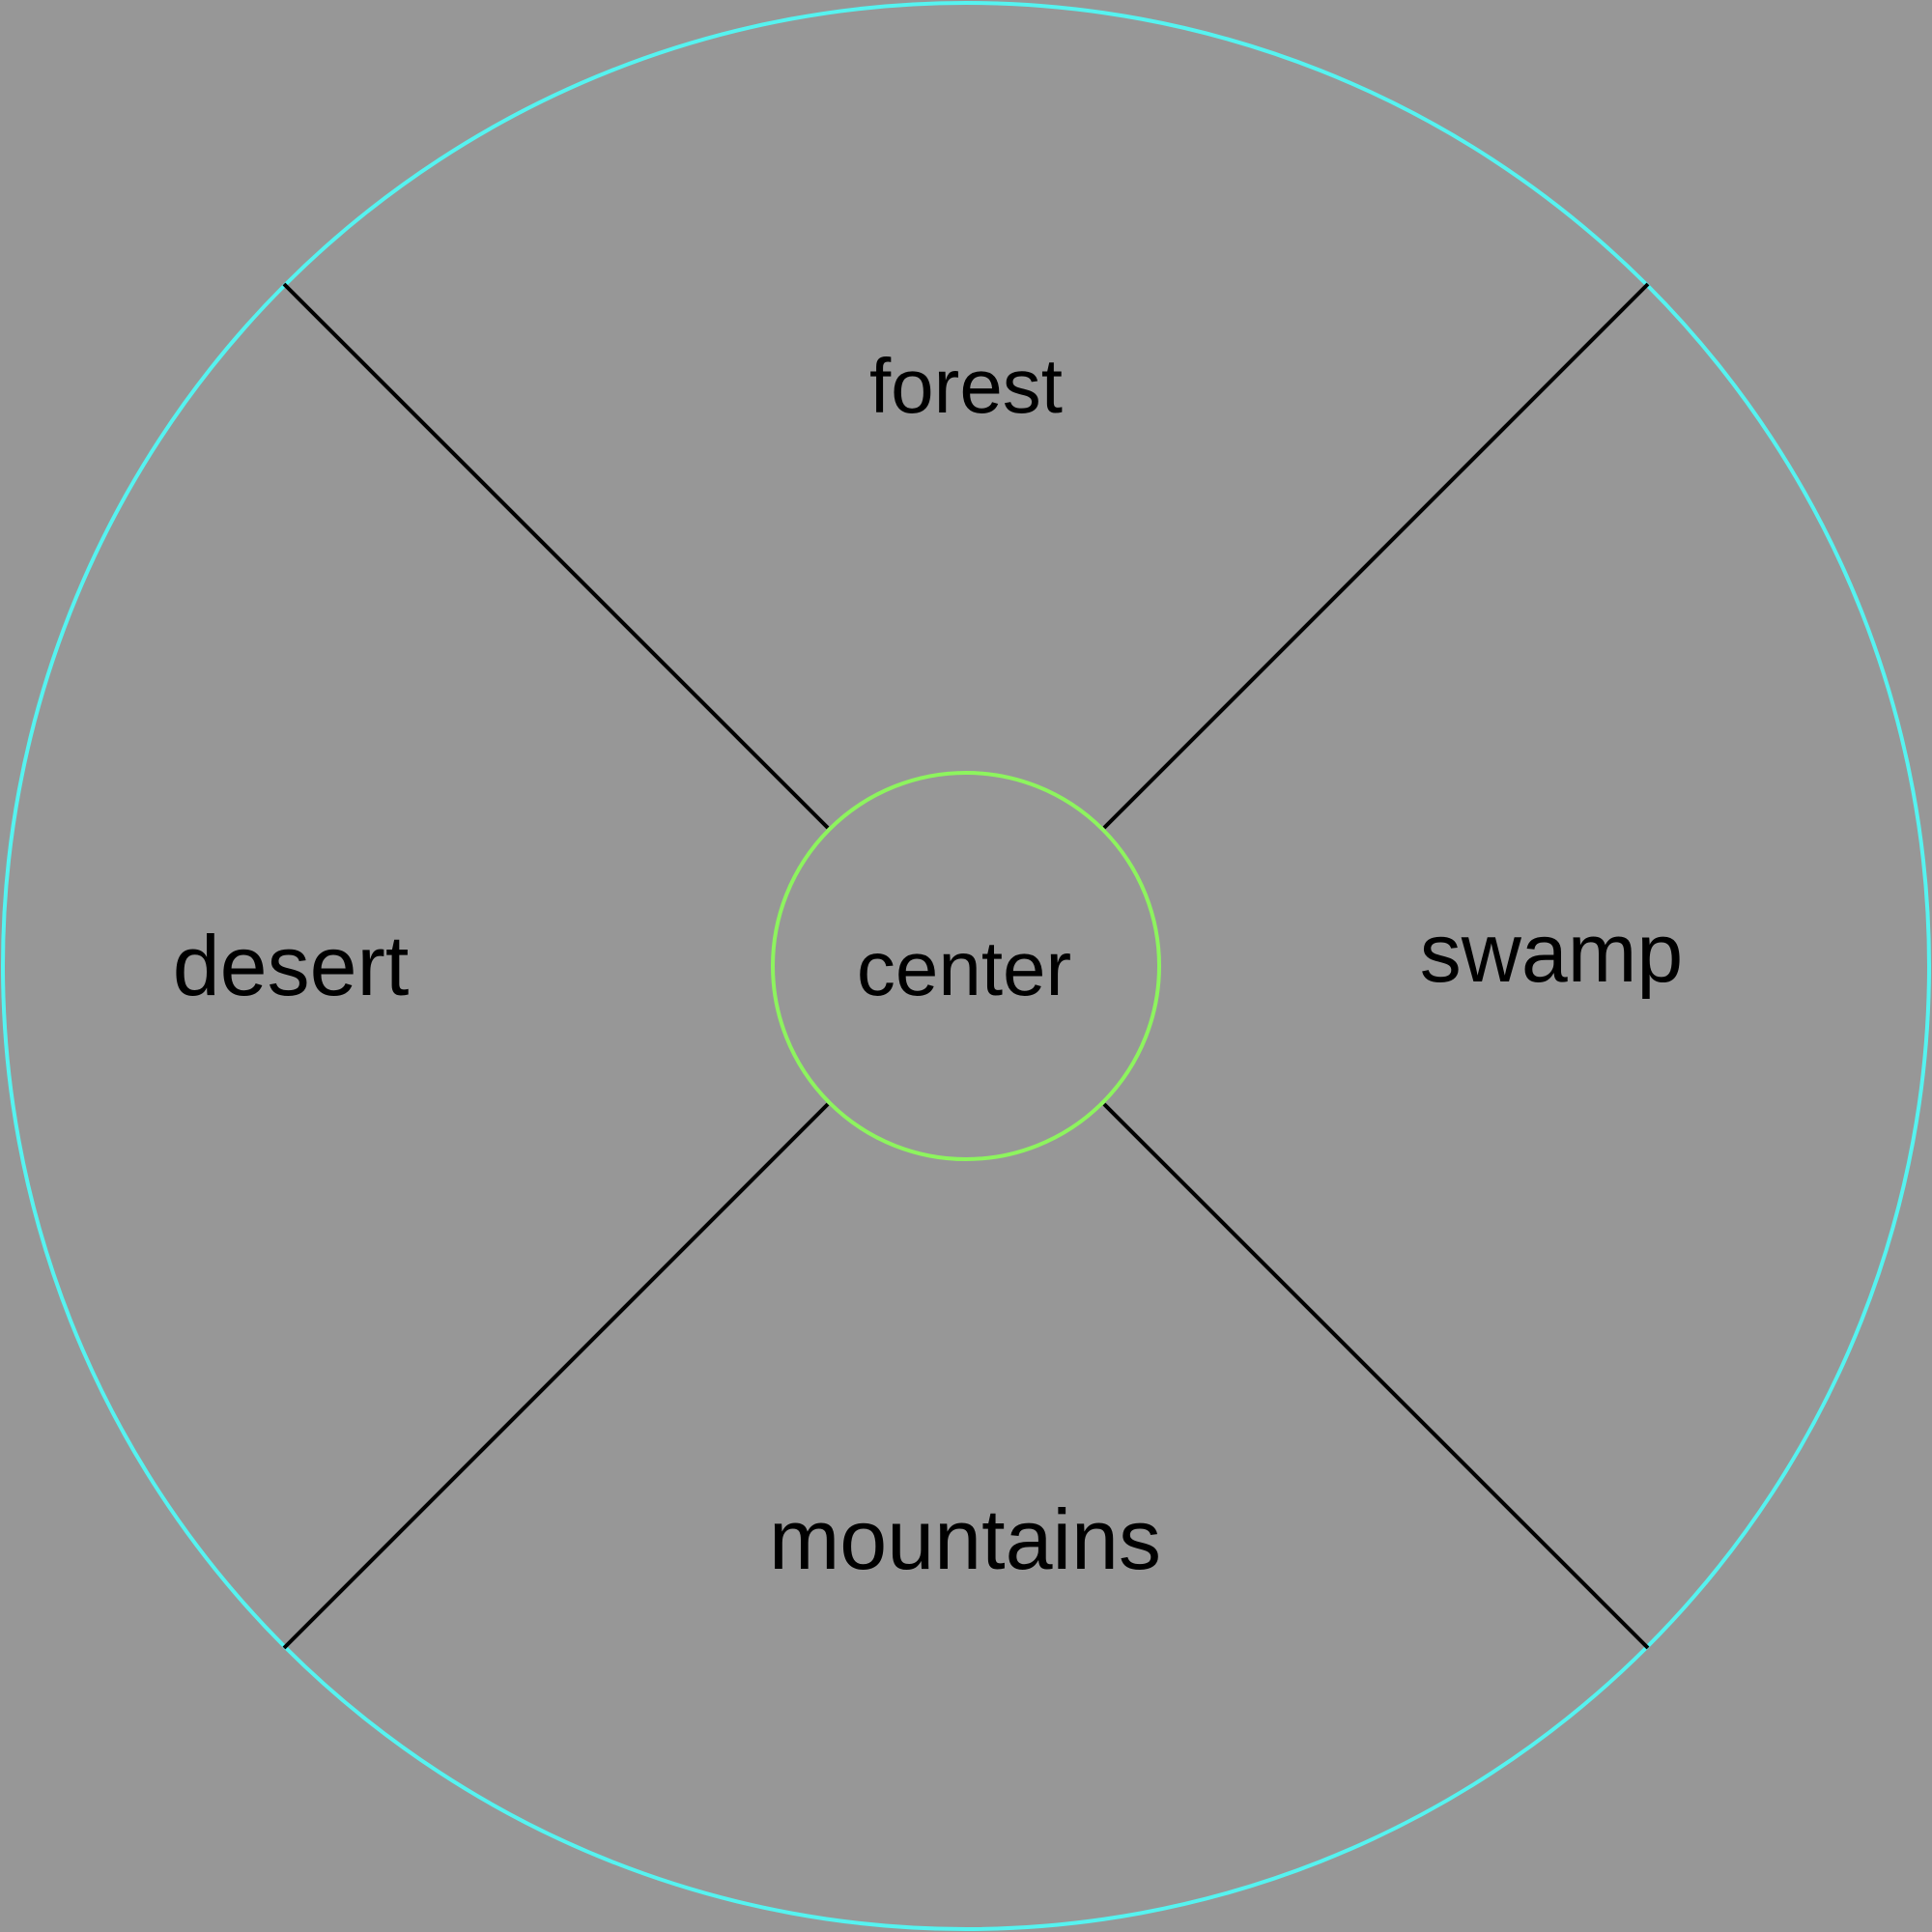 The width and height of the screenshot is (1932, 1932). I want to click on region-label-desert: desert, so click(291, 965).